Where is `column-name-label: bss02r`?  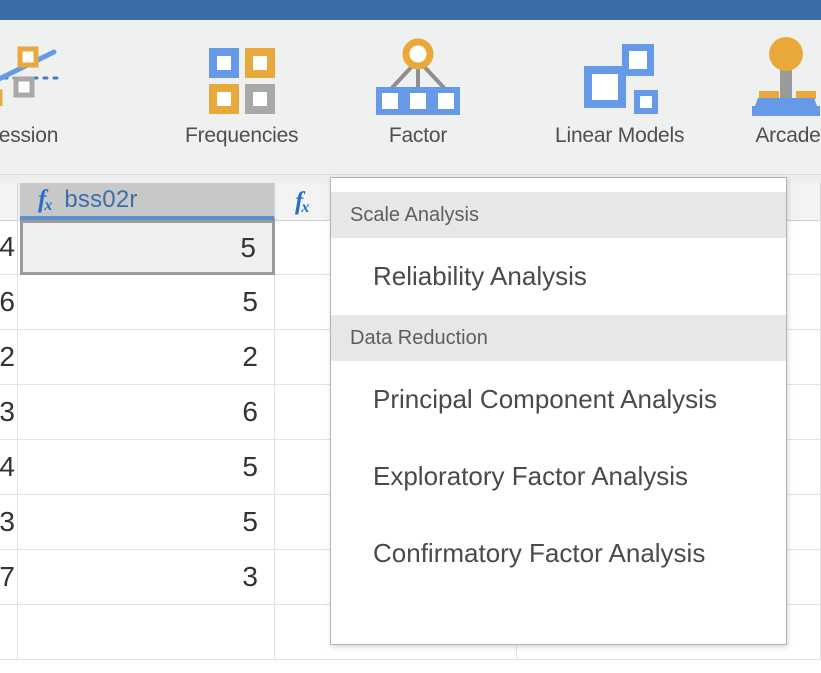 column-name-label: bss02r is located at coordinates (101, 199).